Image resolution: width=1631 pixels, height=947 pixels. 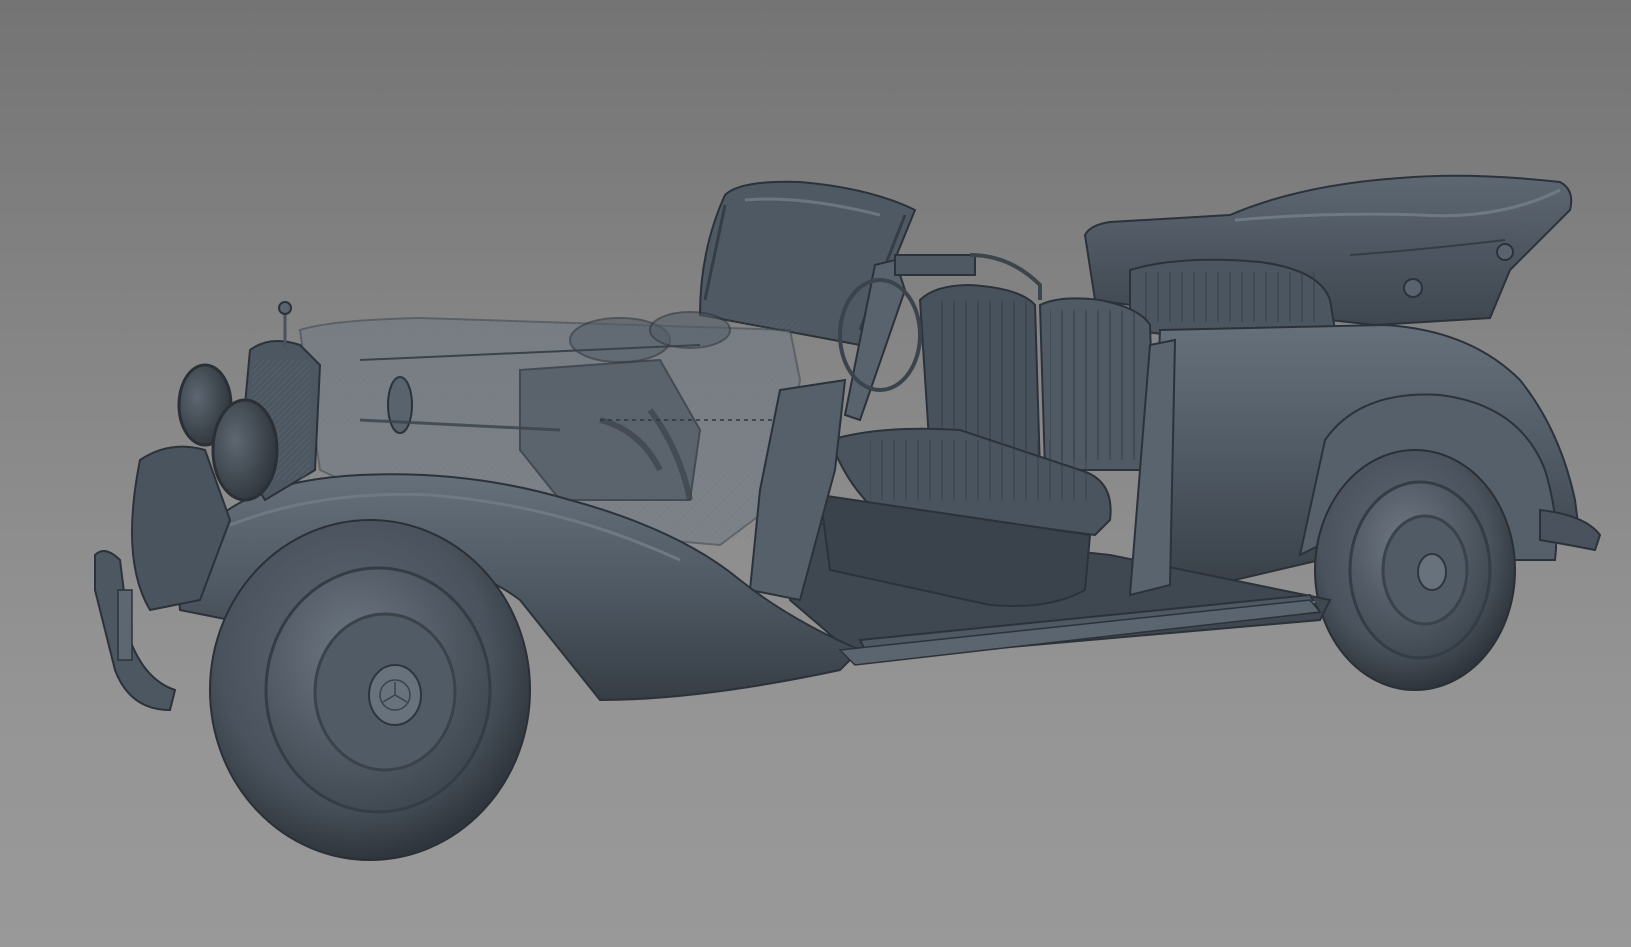 What do you see at coordinates (245, 450) in the screenshot?
I see `headlamp-right` at bounding box center [245, 450].